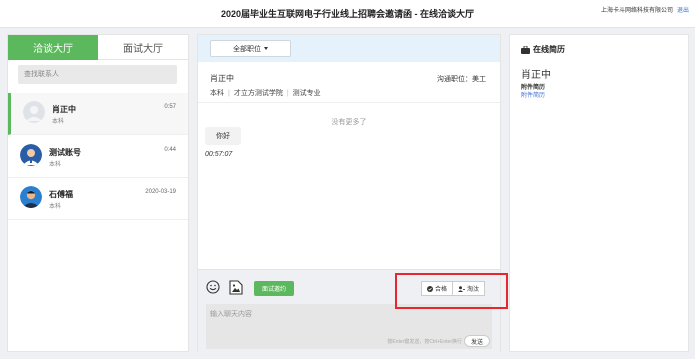  I want to click on contact-name: 测试账号, so click(65, 152).